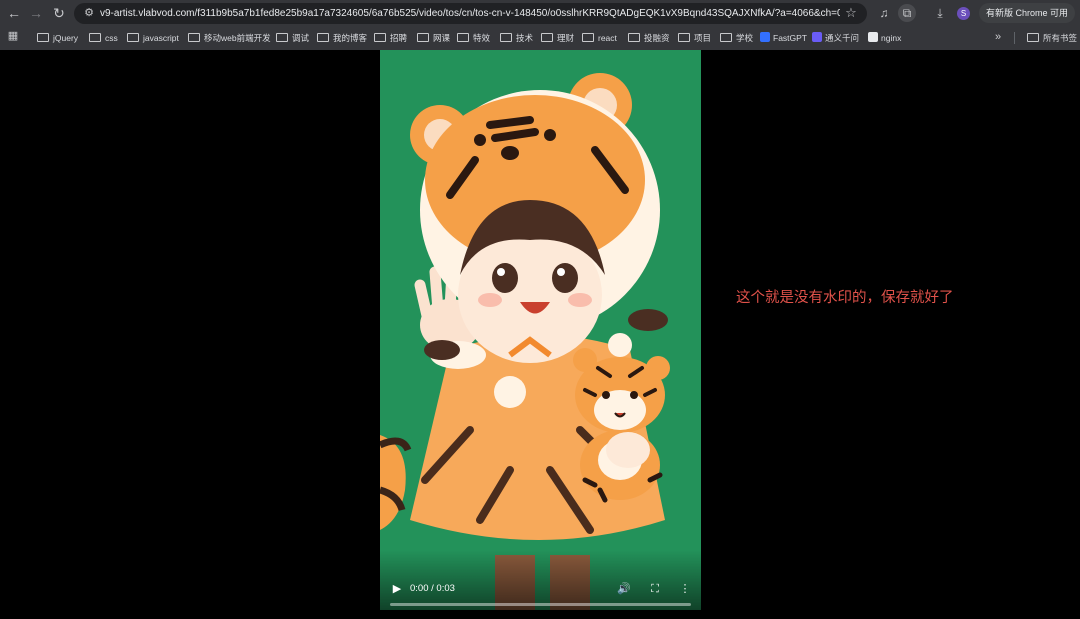 The width and height of the screenshot is (1080, 619). What do you see at coordinates (685, 589) in the screenshot?
I see `more-options-icon: ⋮` at bounding box center [685, 589].